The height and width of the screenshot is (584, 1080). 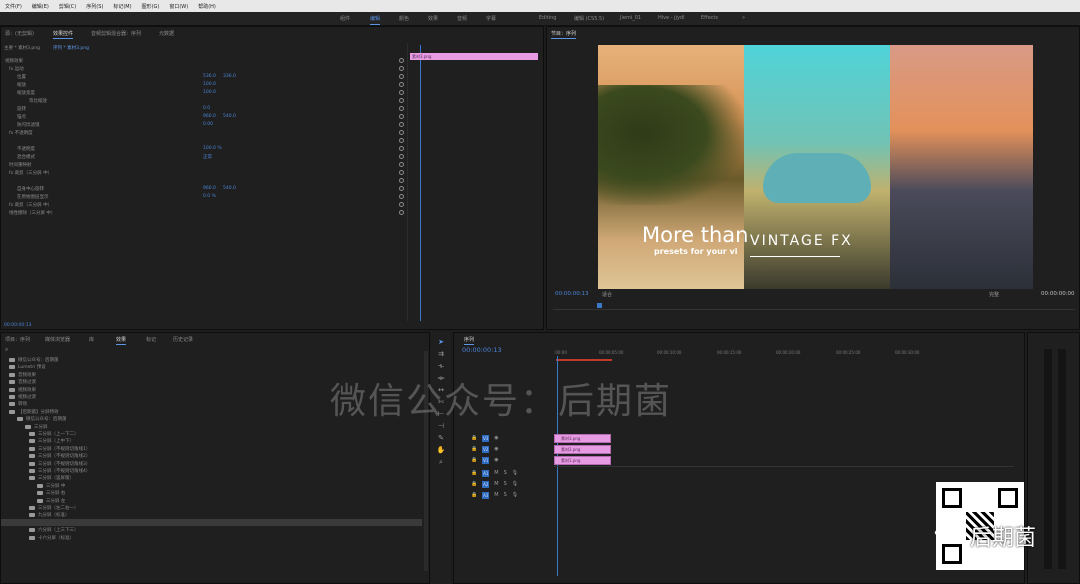 What do you see at coordinates (208, 124) in the screenshot?
I see `effect-property-value: 0.00` at bounding box center [208, 124].